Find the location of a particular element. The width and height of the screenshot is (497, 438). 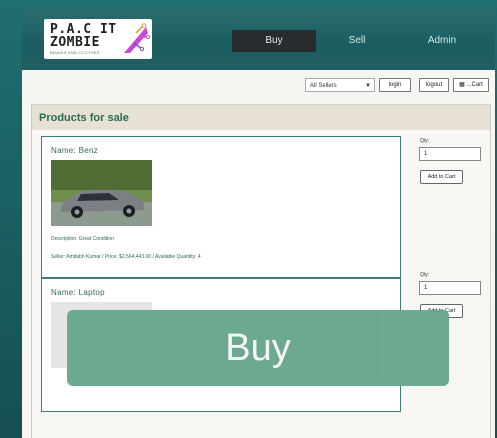

login-button: login is located at coordinates (395, 85).